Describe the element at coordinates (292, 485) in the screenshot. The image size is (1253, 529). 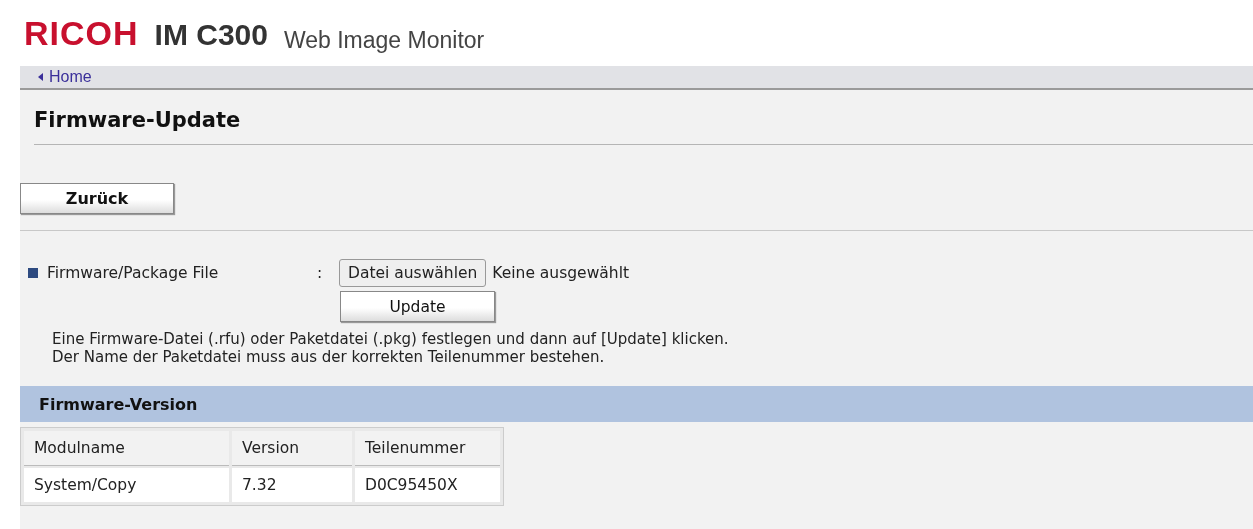
I see `table-cell: 7.32` at that location.